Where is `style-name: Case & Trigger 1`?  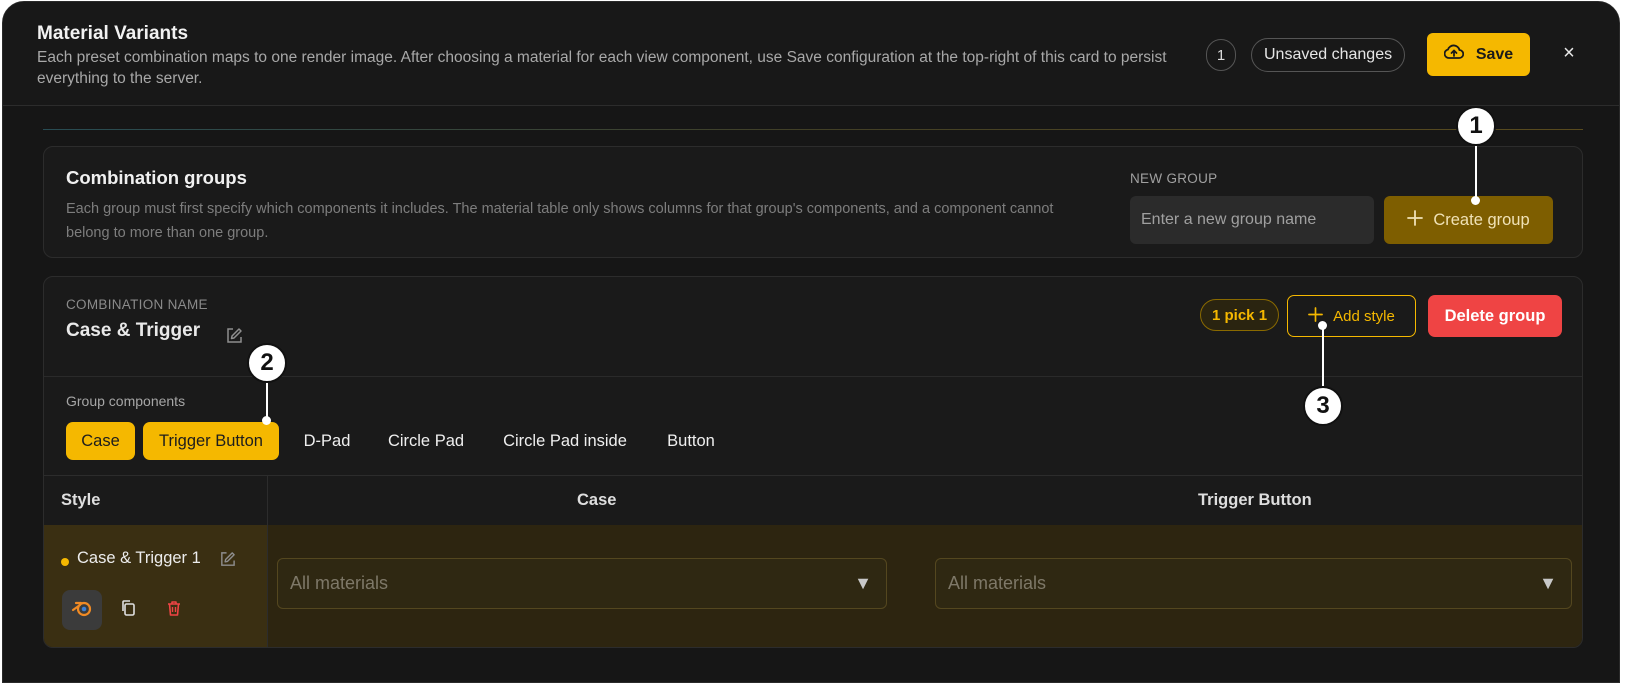 style-name: Case & Trigger 1 is located at coordinates (139, 558).